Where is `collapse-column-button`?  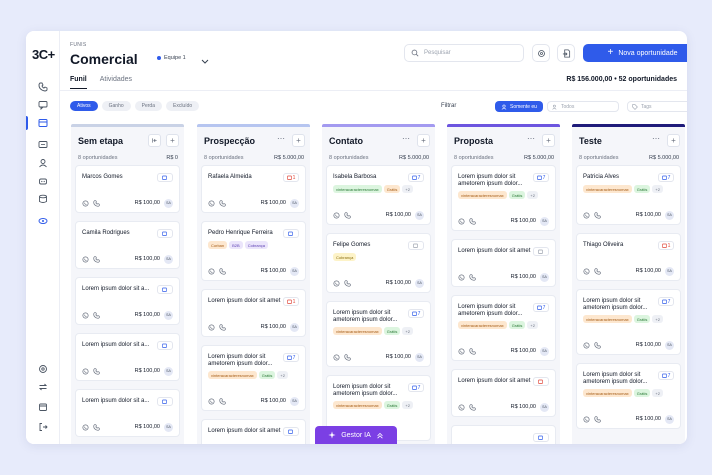 collapse-column-button is located at coordinates (154, 140).